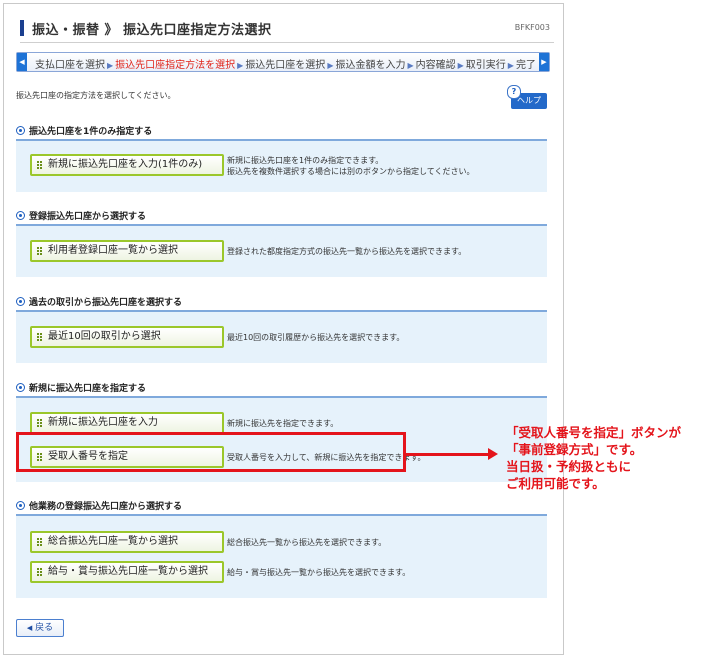  Describe the element at coordinates (211, 452) in the screenshot. I see `annotation-highlight-box` at that location.